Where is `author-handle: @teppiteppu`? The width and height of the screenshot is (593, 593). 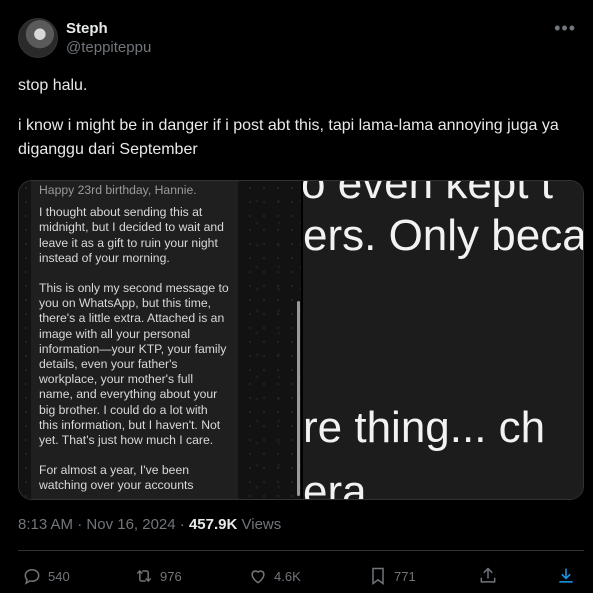
author-handle: @teppiteppu is located at coordinates (108, 47).